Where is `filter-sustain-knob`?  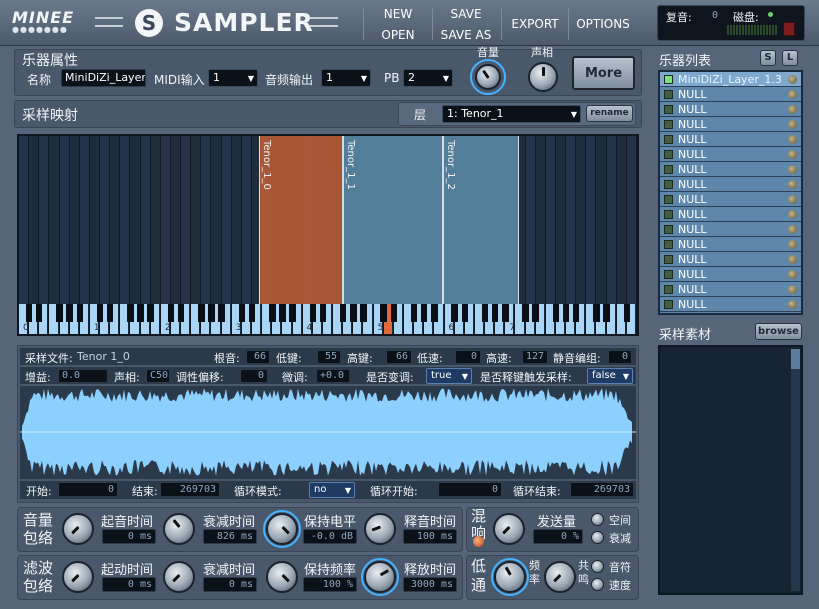
filter-sustain-knob is located at coordinates (282, 577).